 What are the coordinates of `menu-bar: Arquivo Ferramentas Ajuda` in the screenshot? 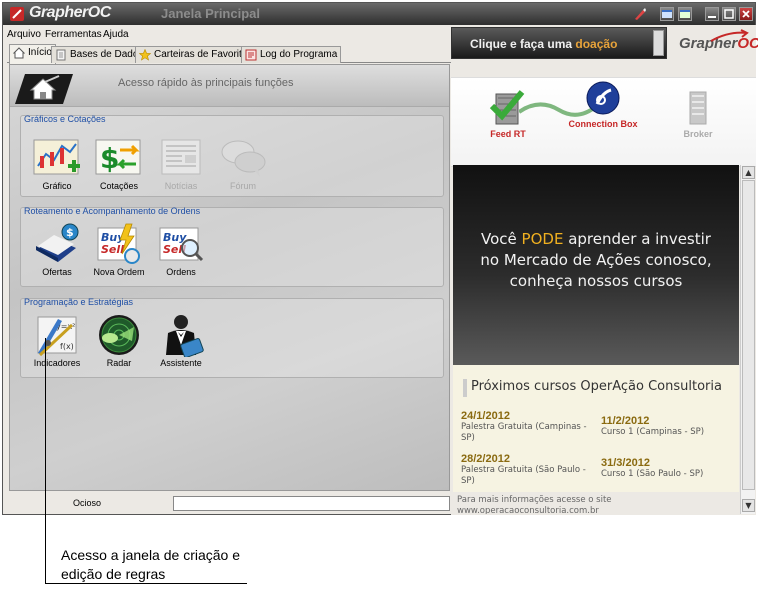 It's located at (227, 34).